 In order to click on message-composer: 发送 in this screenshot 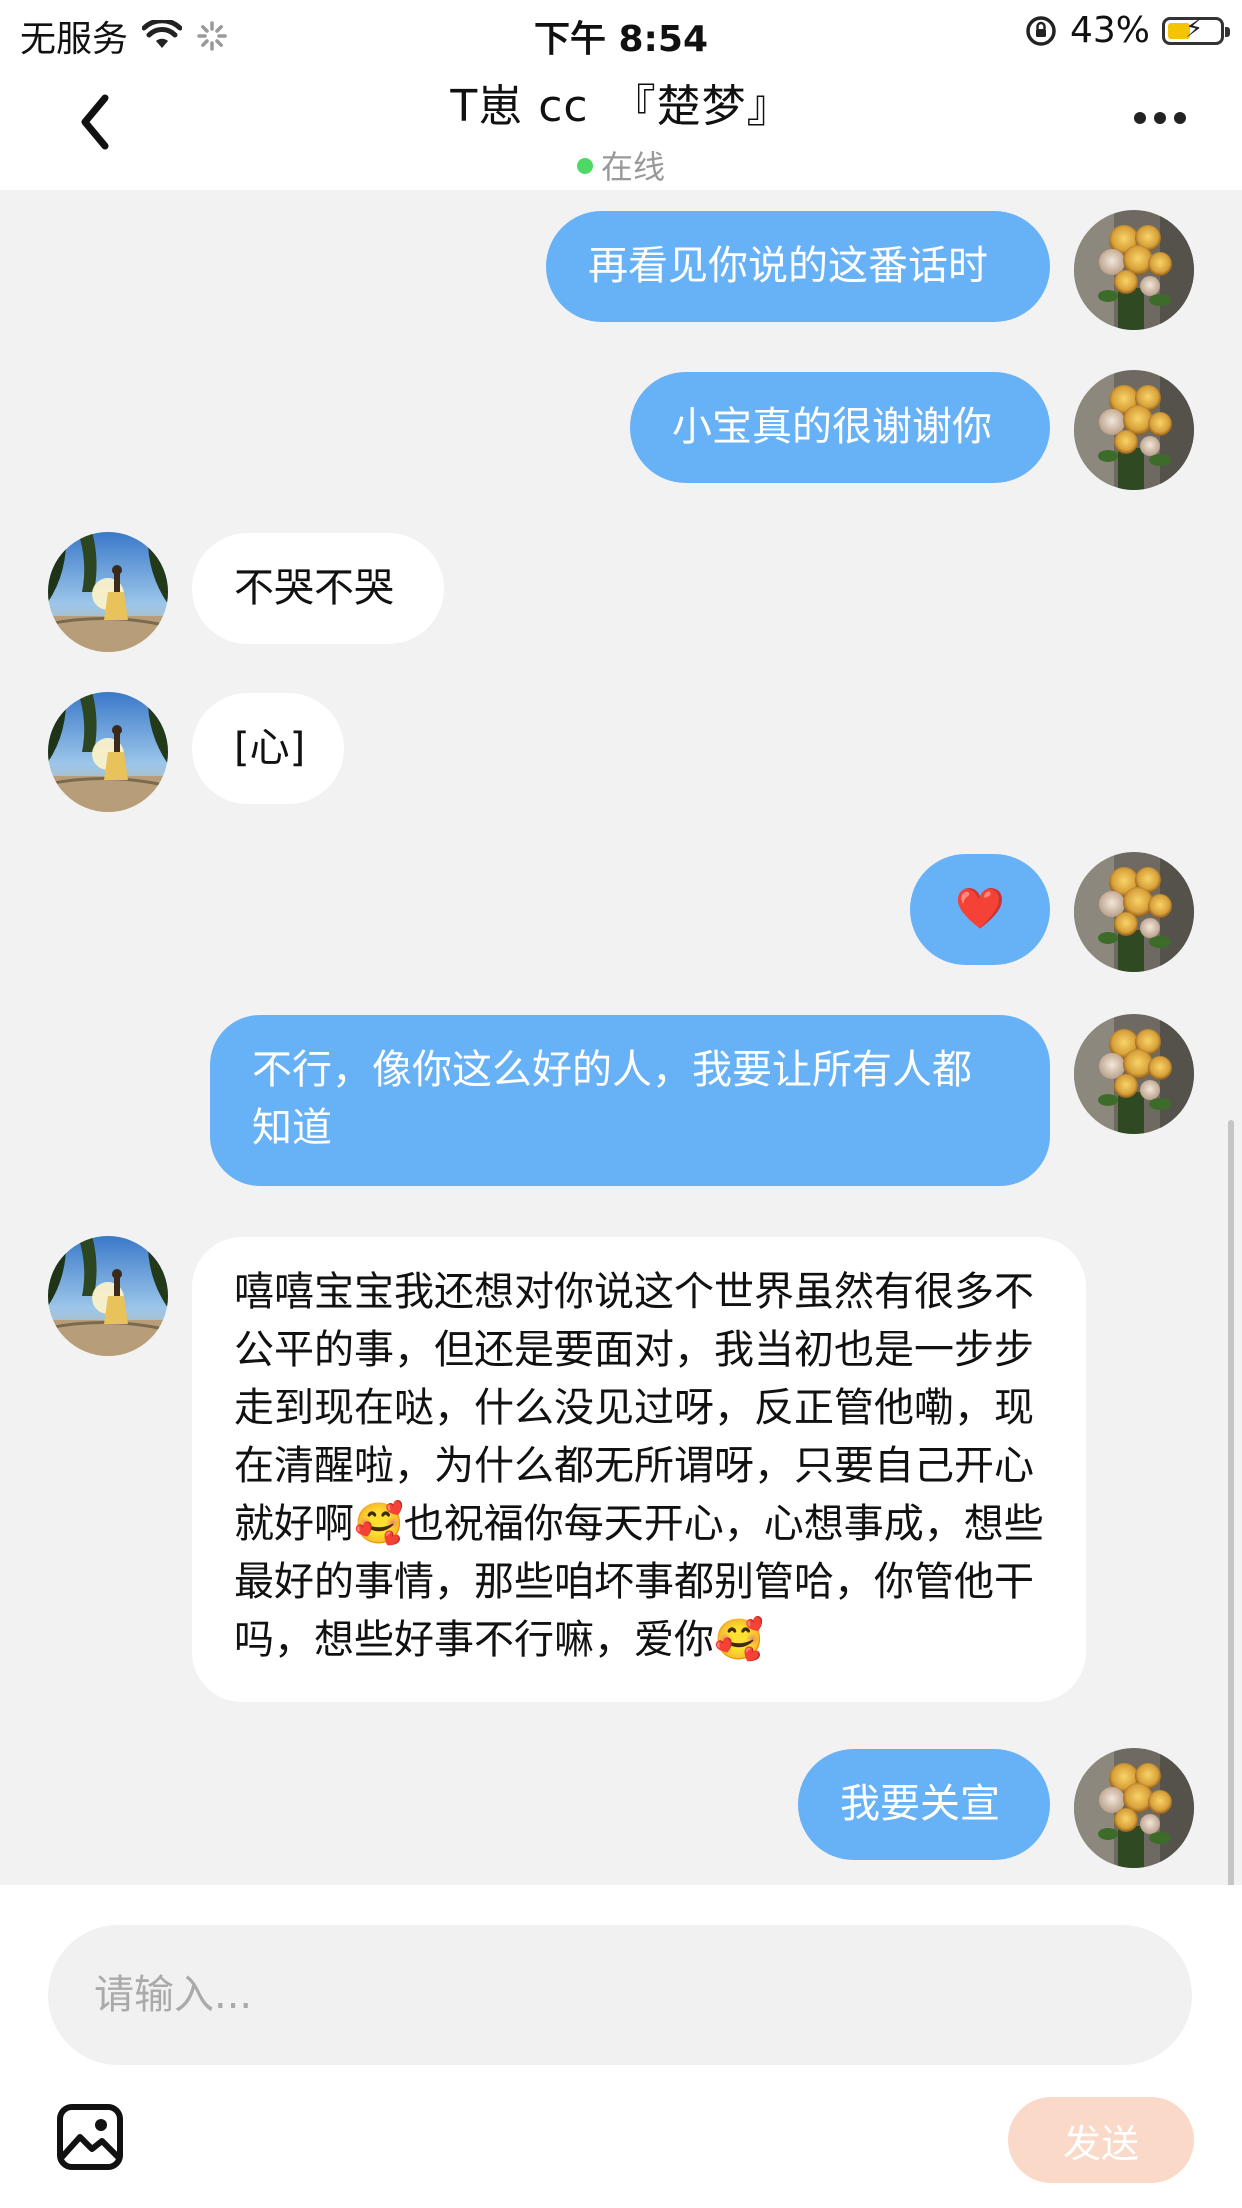, I will do `click(621, 2046)`.